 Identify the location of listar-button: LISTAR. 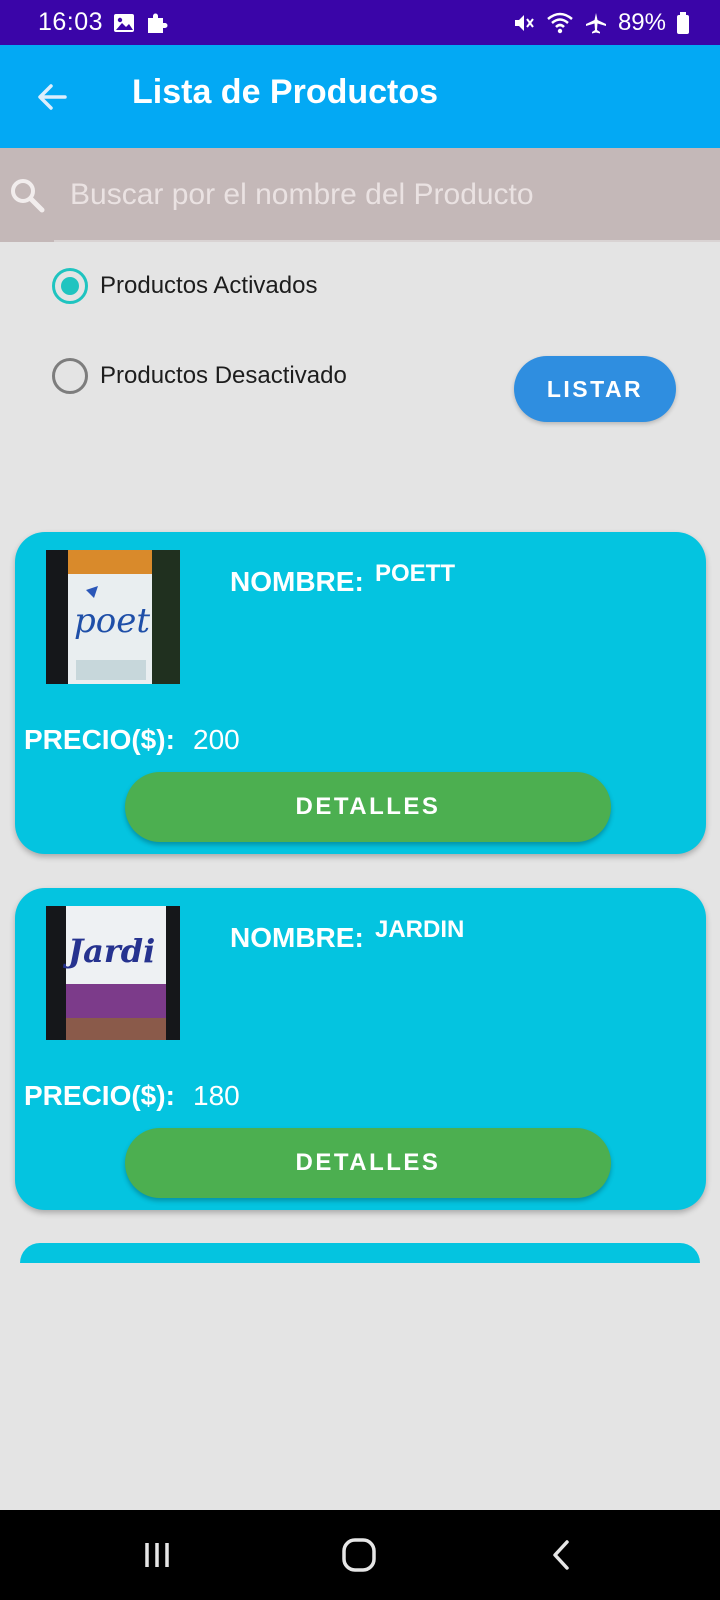
(595, 389).